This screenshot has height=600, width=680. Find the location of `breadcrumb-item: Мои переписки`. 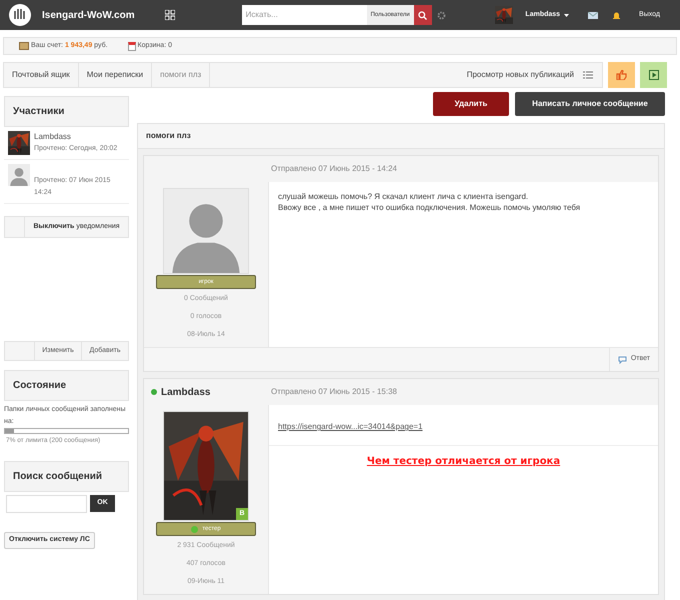

breadcrumb-item: Мои переписки is located at coordinates (115, 75).